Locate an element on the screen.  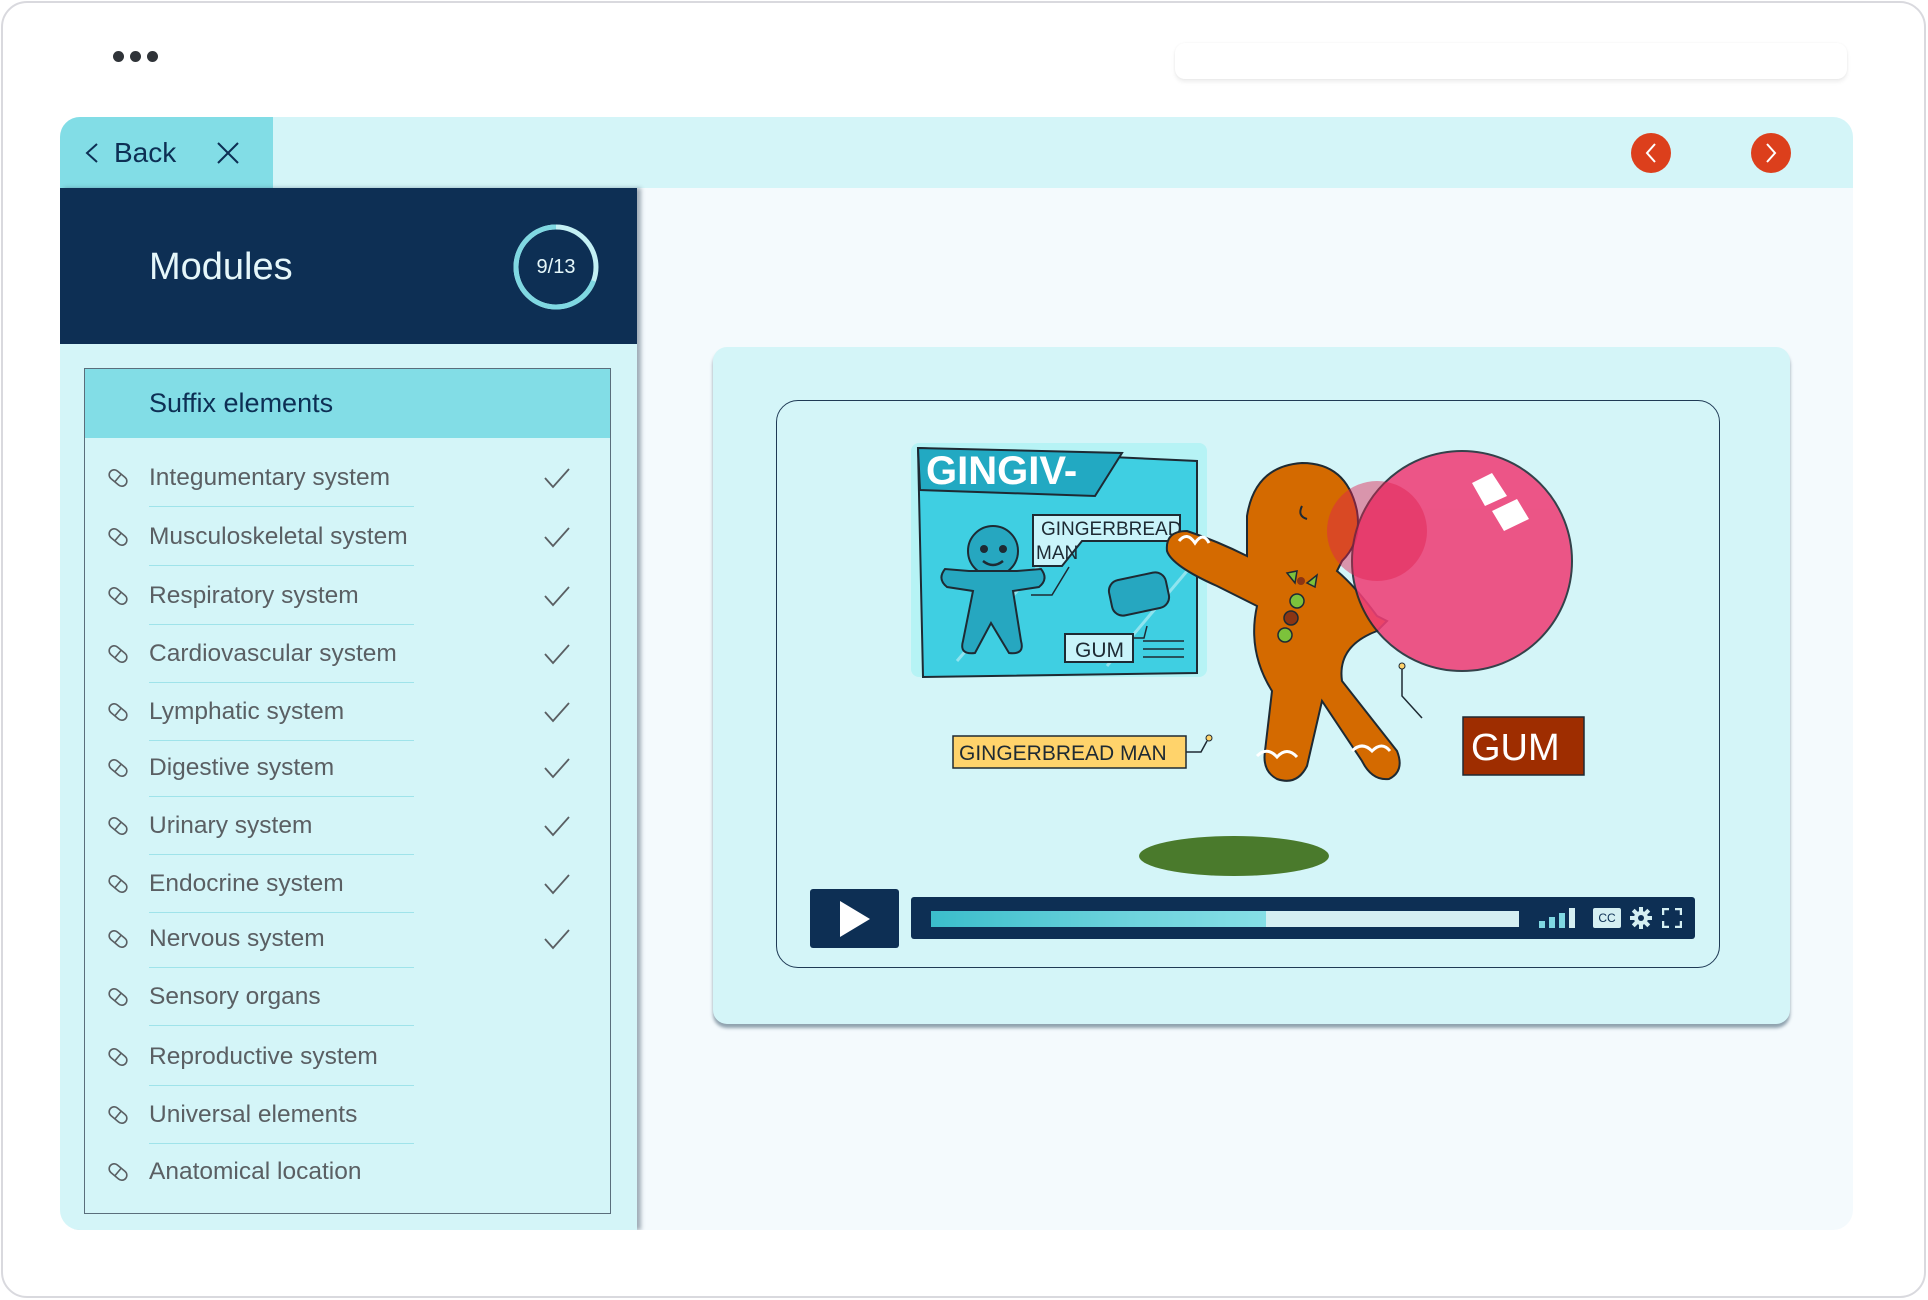
board-label-gum: GUM is located at coordinates (1099, 650).